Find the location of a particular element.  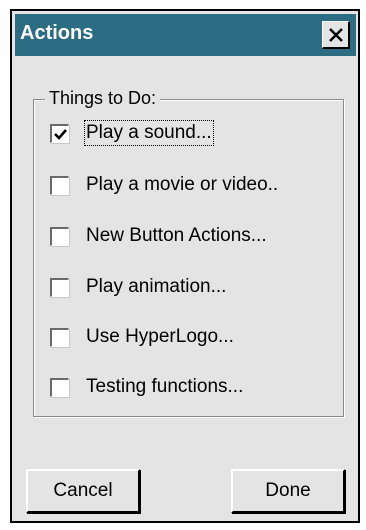

close-button is located at coordinates (336, 35).